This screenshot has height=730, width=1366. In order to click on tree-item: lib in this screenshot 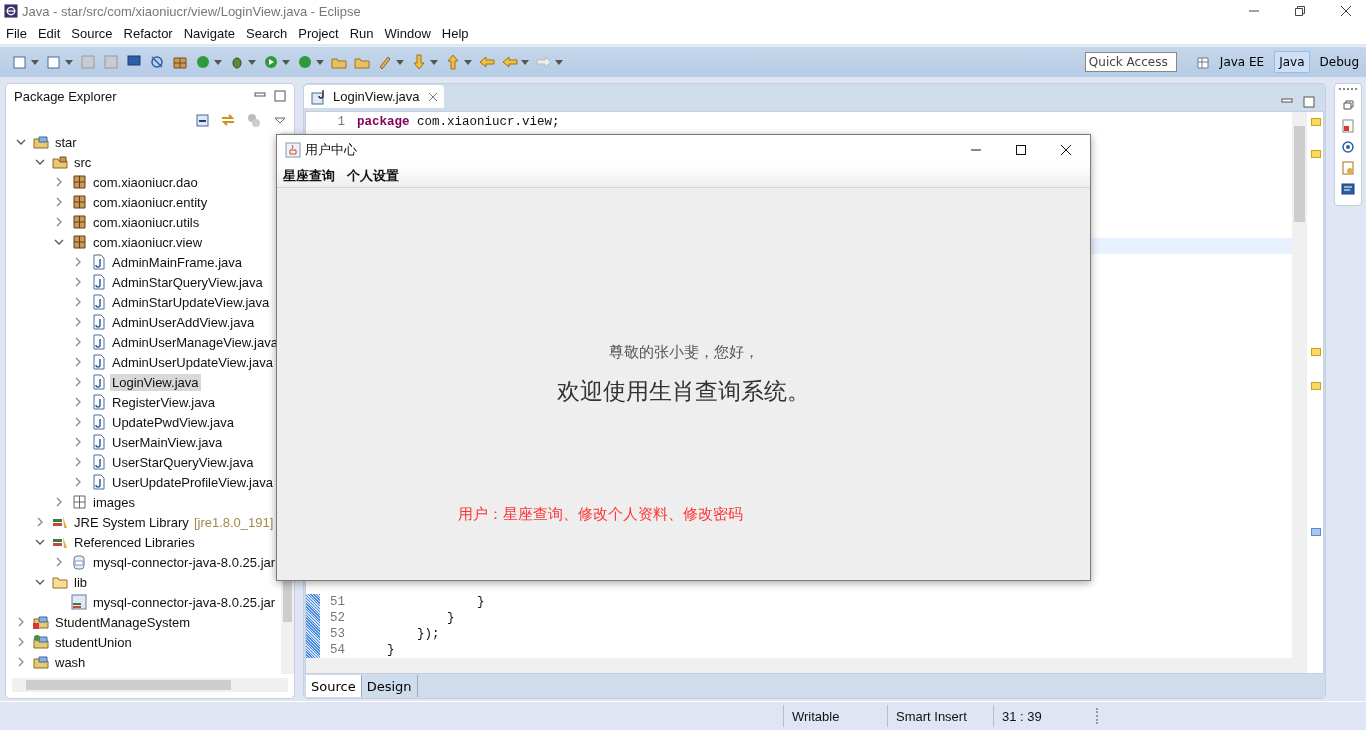, I will do `click(80, 582)`.